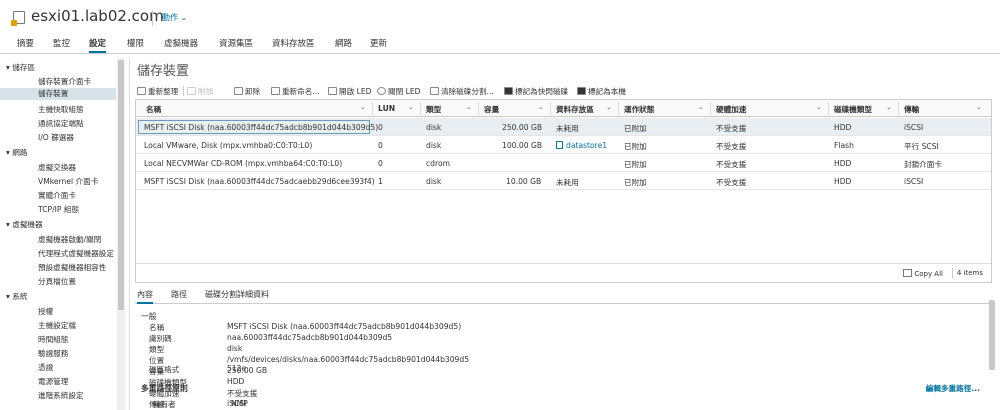  Describe the element at coordinates (237, 368) in the screenshot. I see `field-value: 512e` at that location.